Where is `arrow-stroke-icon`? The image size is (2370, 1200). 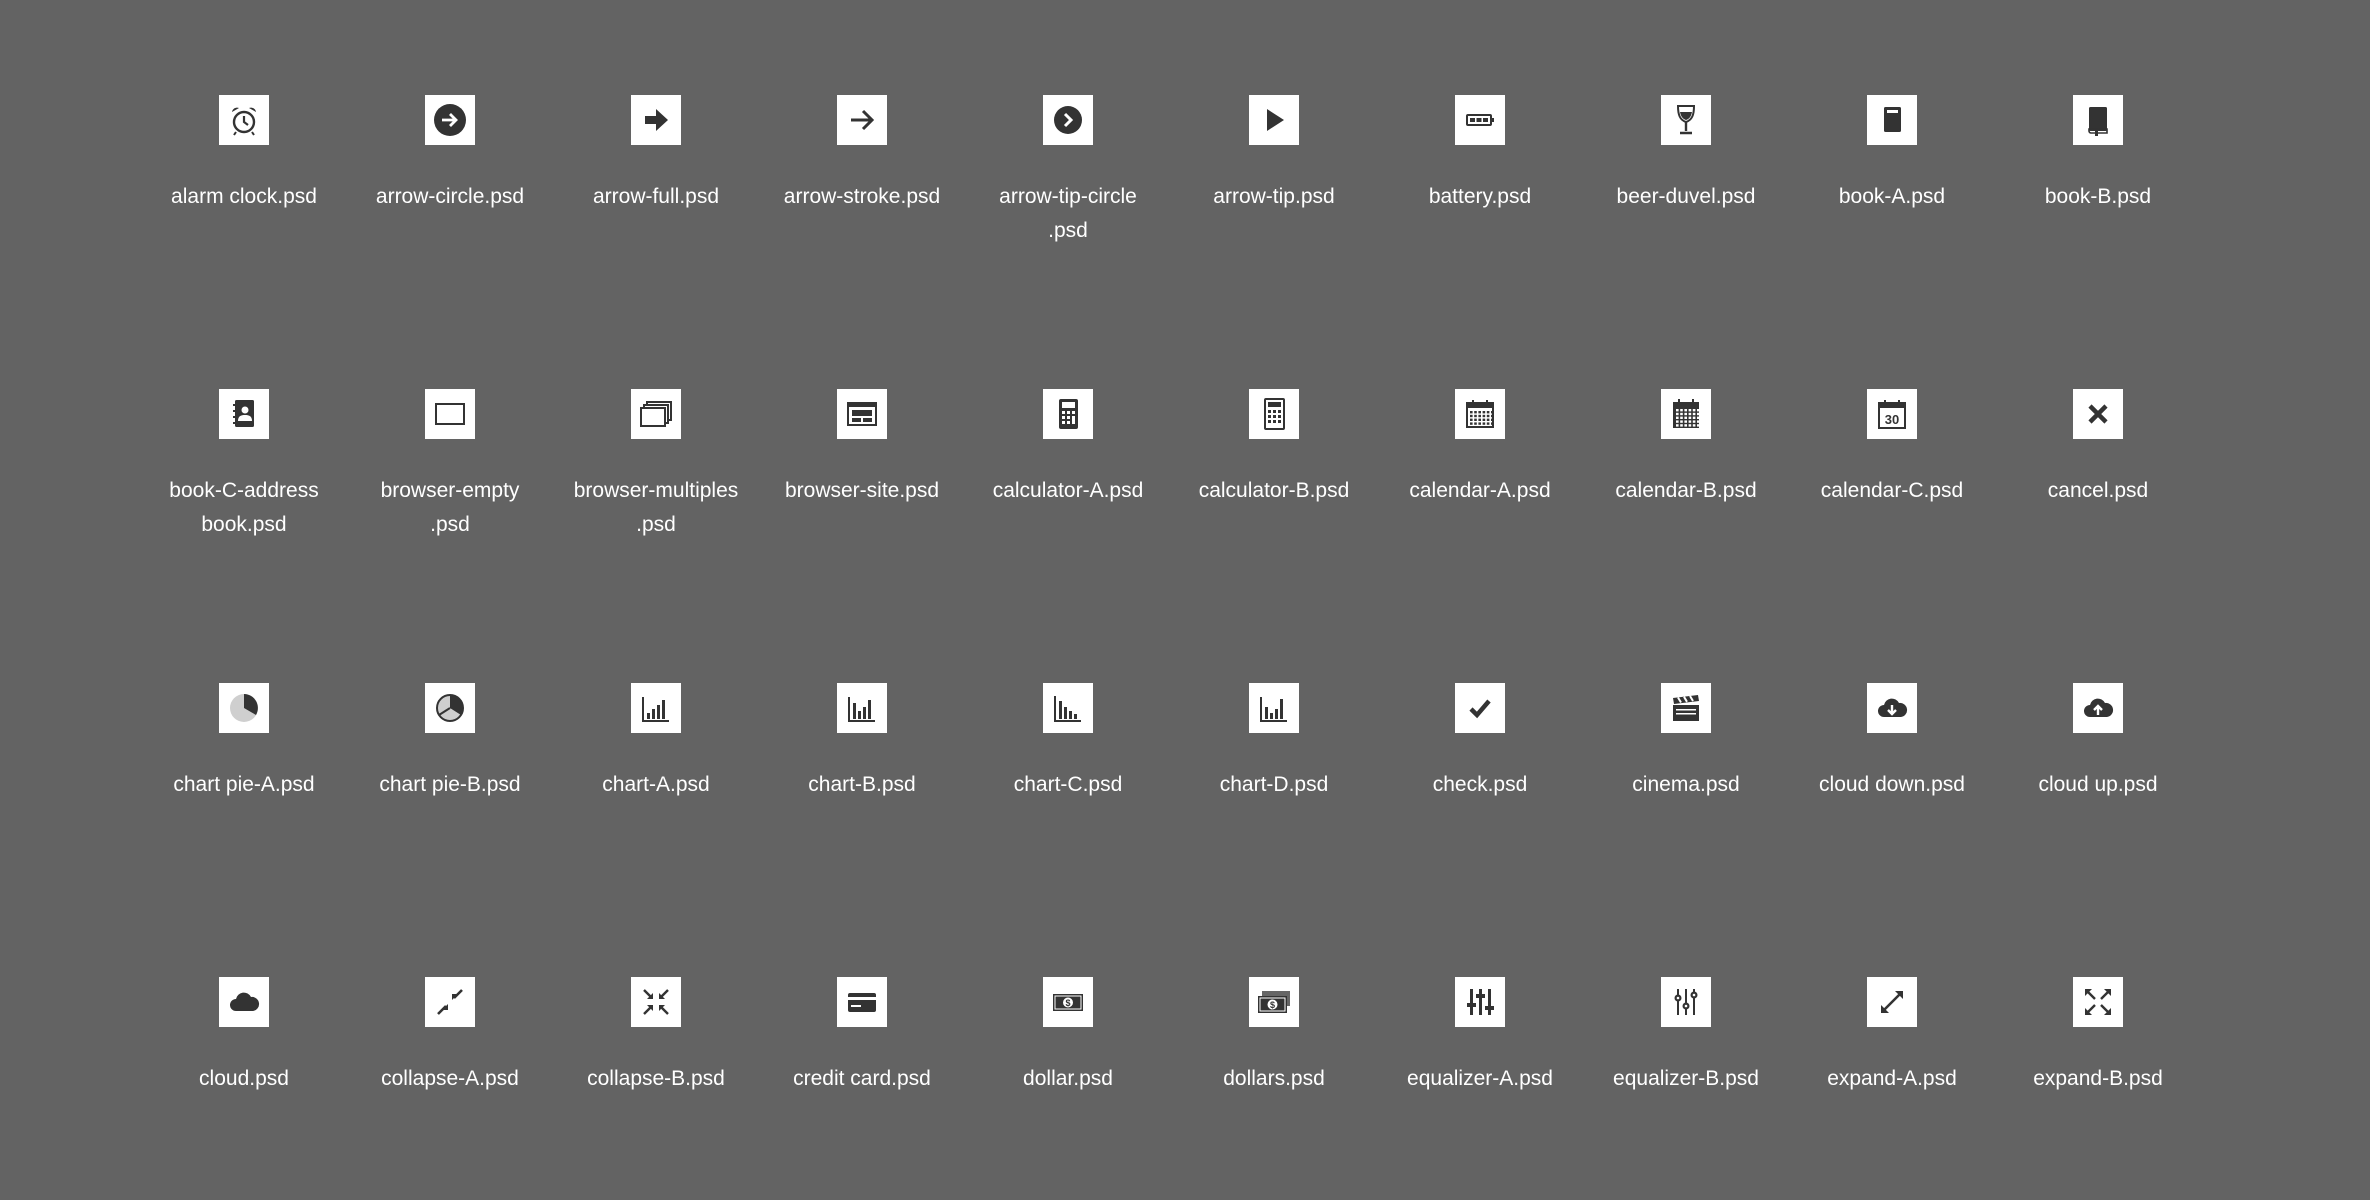
arrow-stroke-icon is located at coordinates (863, 120).